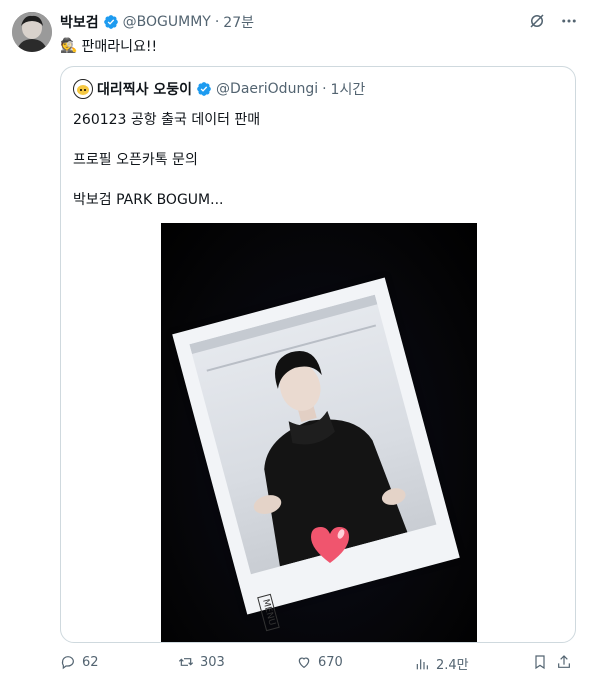 This screenshot has width=590, height=674. Describe the element at coordinates (212, 662) in the screenshot. I see `retweet-count: 303` at that location.